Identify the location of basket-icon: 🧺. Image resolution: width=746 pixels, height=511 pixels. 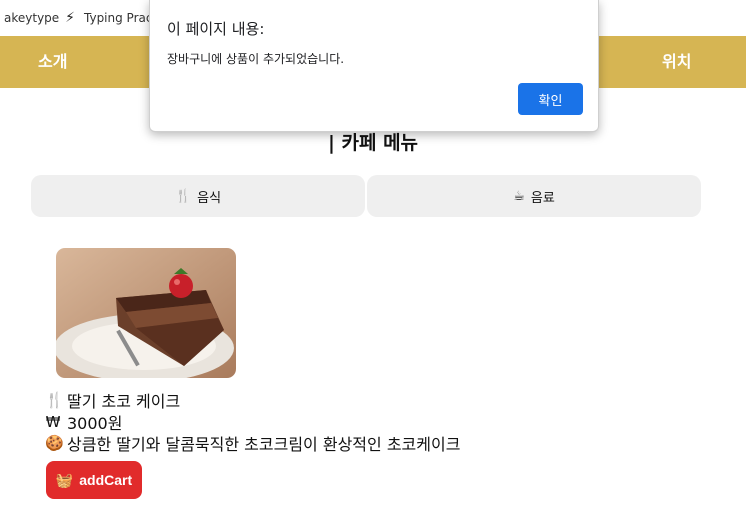
(64, 479).